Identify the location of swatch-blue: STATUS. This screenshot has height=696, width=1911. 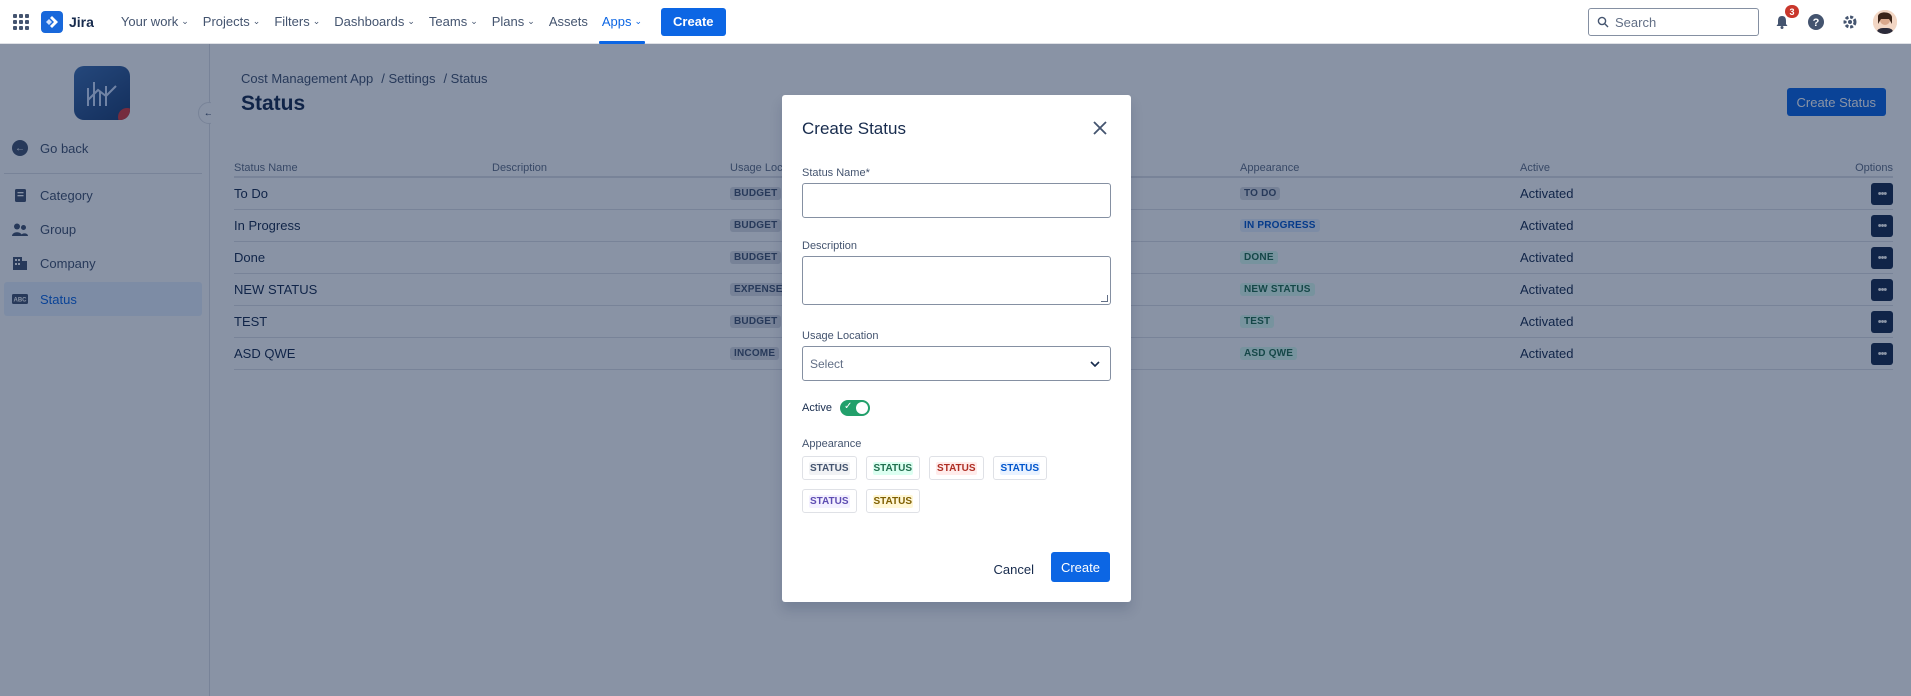
(1020, 468).